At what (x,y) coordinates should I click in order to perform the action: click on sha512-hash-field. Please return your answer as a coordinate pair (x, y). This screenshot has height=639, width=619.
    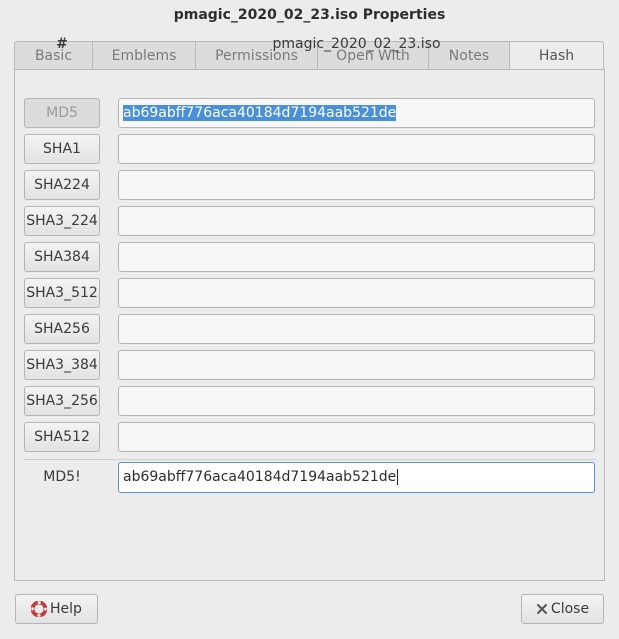
    Looking at the image, I should click on (356, 437).